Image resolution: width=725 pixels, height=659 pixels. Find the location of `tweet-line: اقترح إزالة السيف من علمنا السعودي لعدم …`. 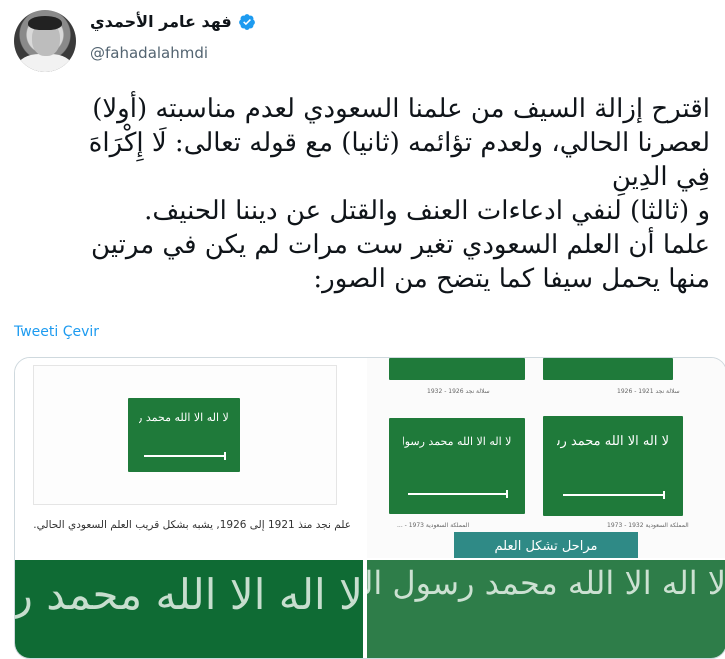

tweet-line: اقترح إزالة السيف من علمنا السعودي لعدم … is located at coordinates (401, 109).